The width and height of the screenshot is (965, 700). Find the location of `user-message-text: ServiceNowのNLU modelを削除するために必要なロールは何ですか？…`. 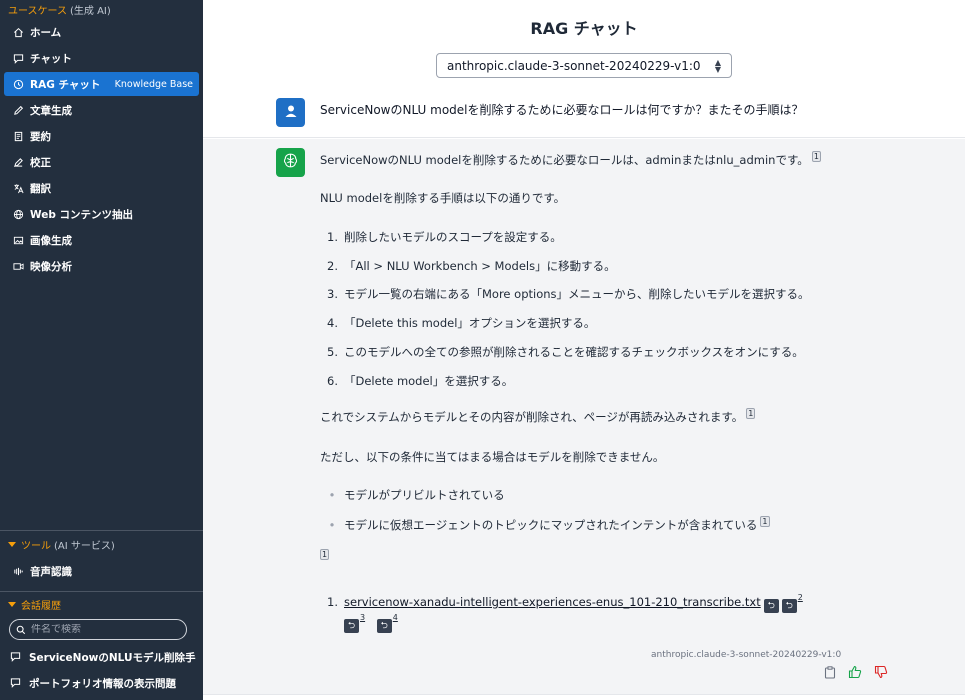

user-message-text: ServiceNowのNLU modelを削除するために必要なロールは何ですか？… is located at coordinates (562, 110).